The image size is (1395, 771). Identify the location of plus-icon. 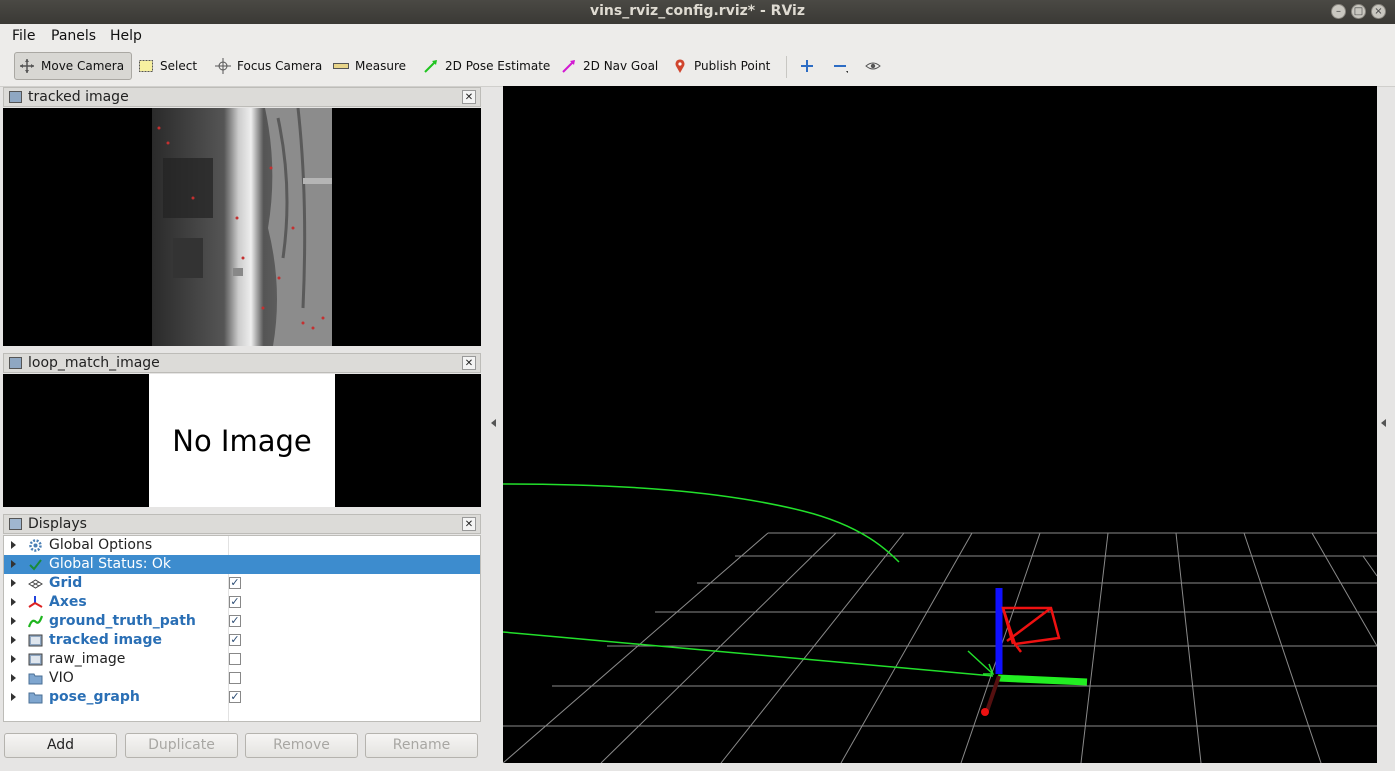
(807, 66).